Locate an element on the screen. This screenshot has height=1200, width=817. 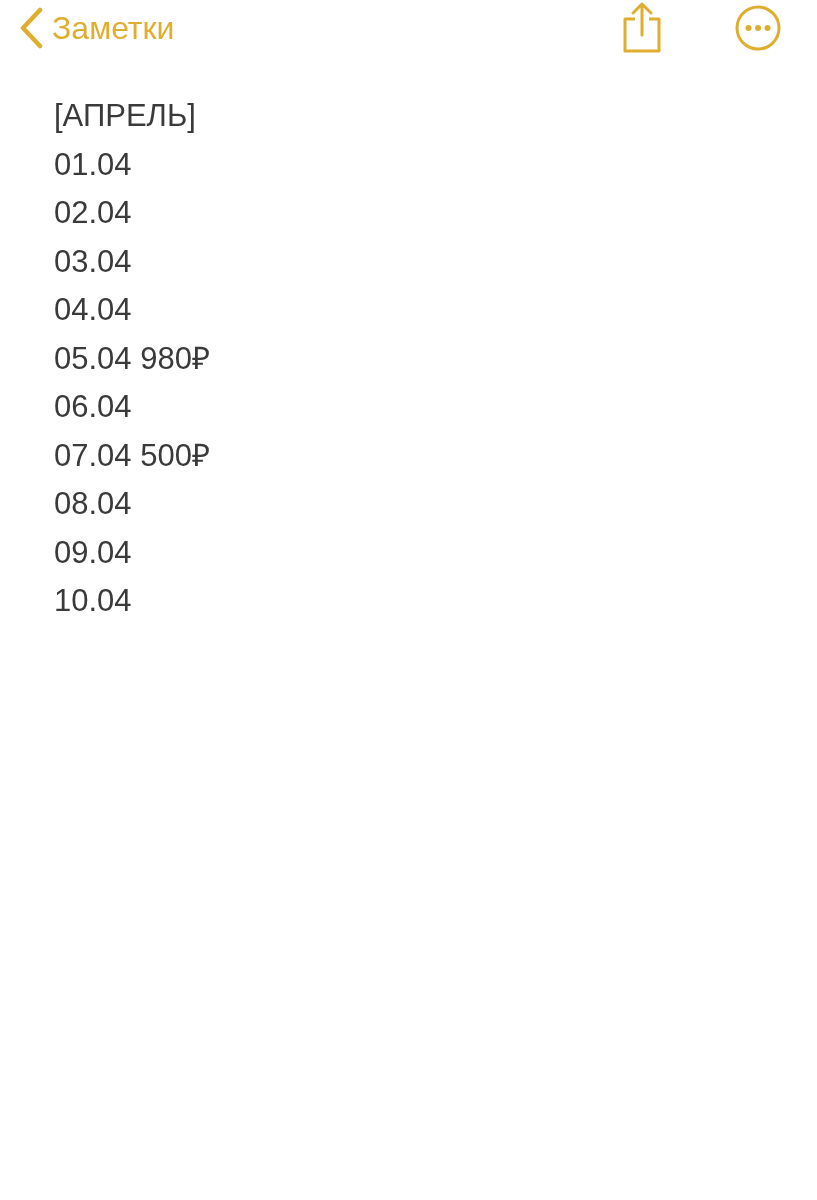
share-button is located at coordinates (642, 28).